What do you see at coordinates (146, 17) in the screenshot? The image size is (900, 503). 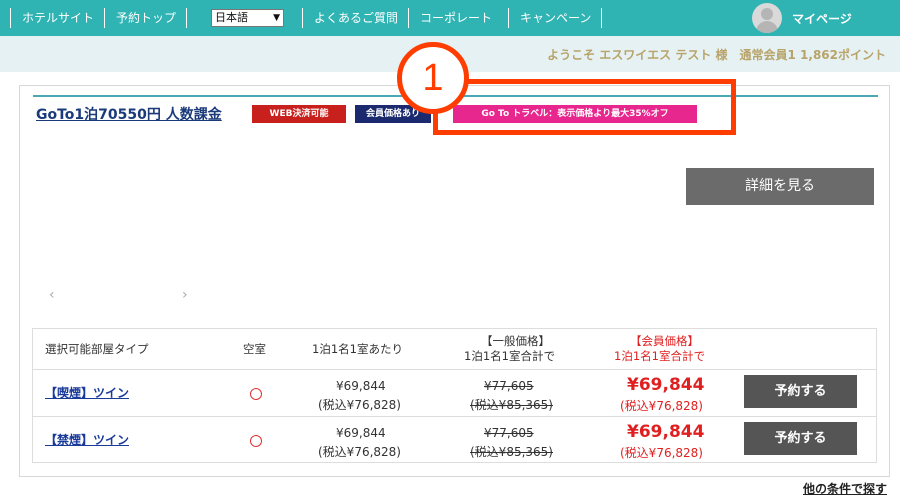 I see `nav-booking-top: 予約トップ` at bounding box center [146, 17].